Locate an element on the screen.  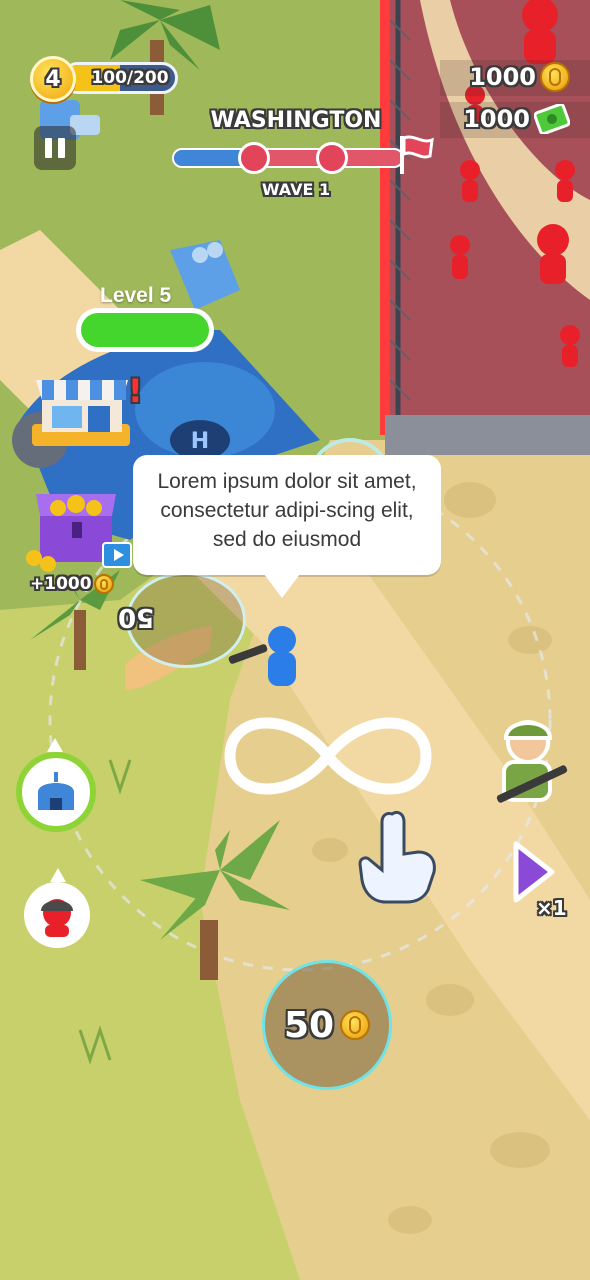
enemy-info-button is located at coordinates (57, 908).